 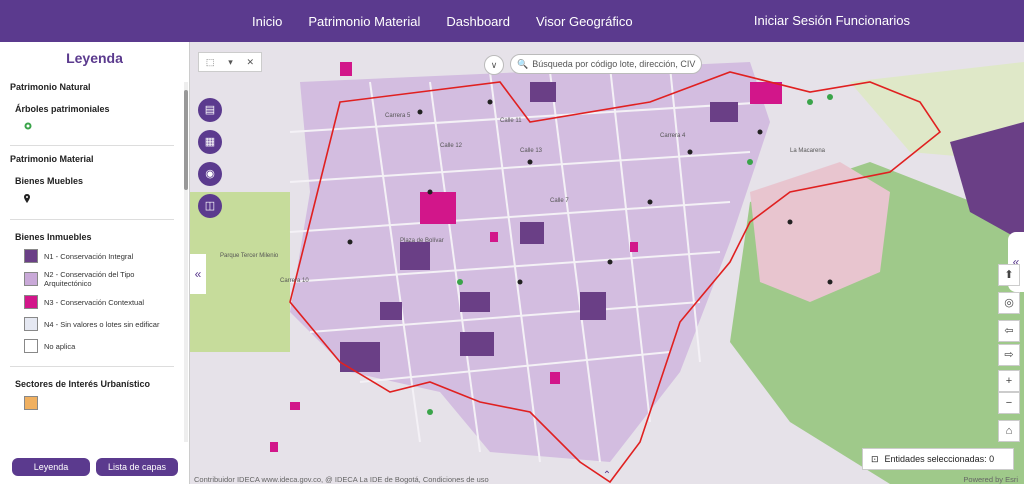 What do you see at coordinates (1009, 355) in the screenshot?
I see `forward-icon: ⇨` at bounding box center [1009, 355].